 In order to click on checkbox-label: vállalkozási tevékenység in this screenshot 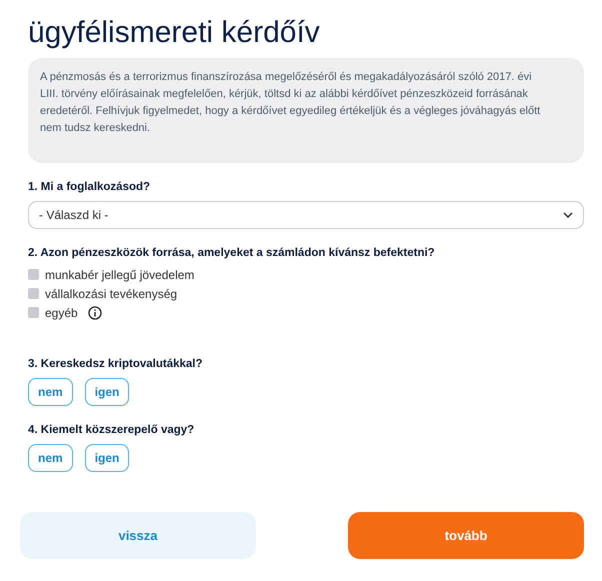, I will do `click(111, 293)`.